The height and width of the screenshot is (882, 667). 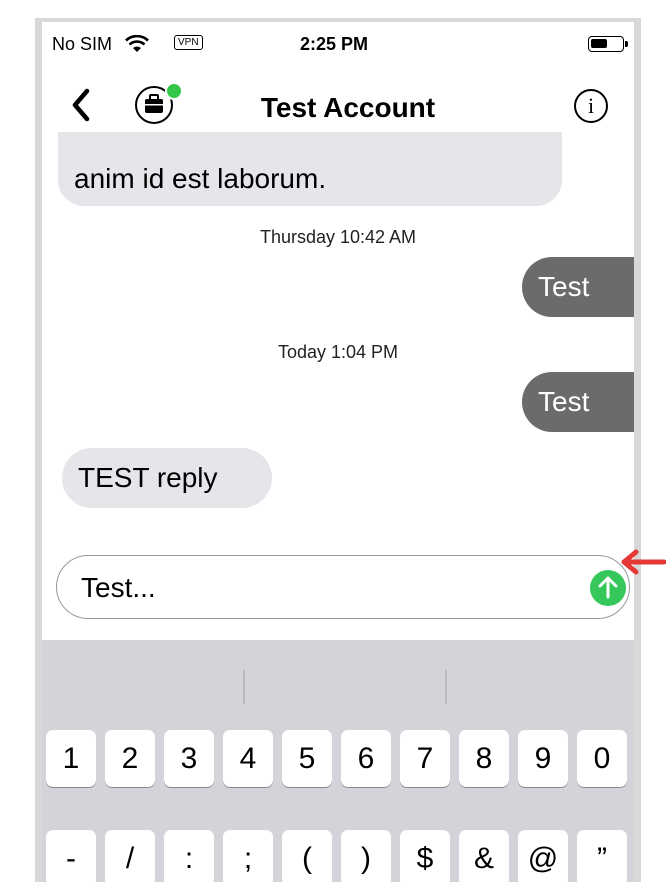 What do you see at coordinates (189, 856) in the screenshot?
I see `key: :` at bounding box center [189, 856].